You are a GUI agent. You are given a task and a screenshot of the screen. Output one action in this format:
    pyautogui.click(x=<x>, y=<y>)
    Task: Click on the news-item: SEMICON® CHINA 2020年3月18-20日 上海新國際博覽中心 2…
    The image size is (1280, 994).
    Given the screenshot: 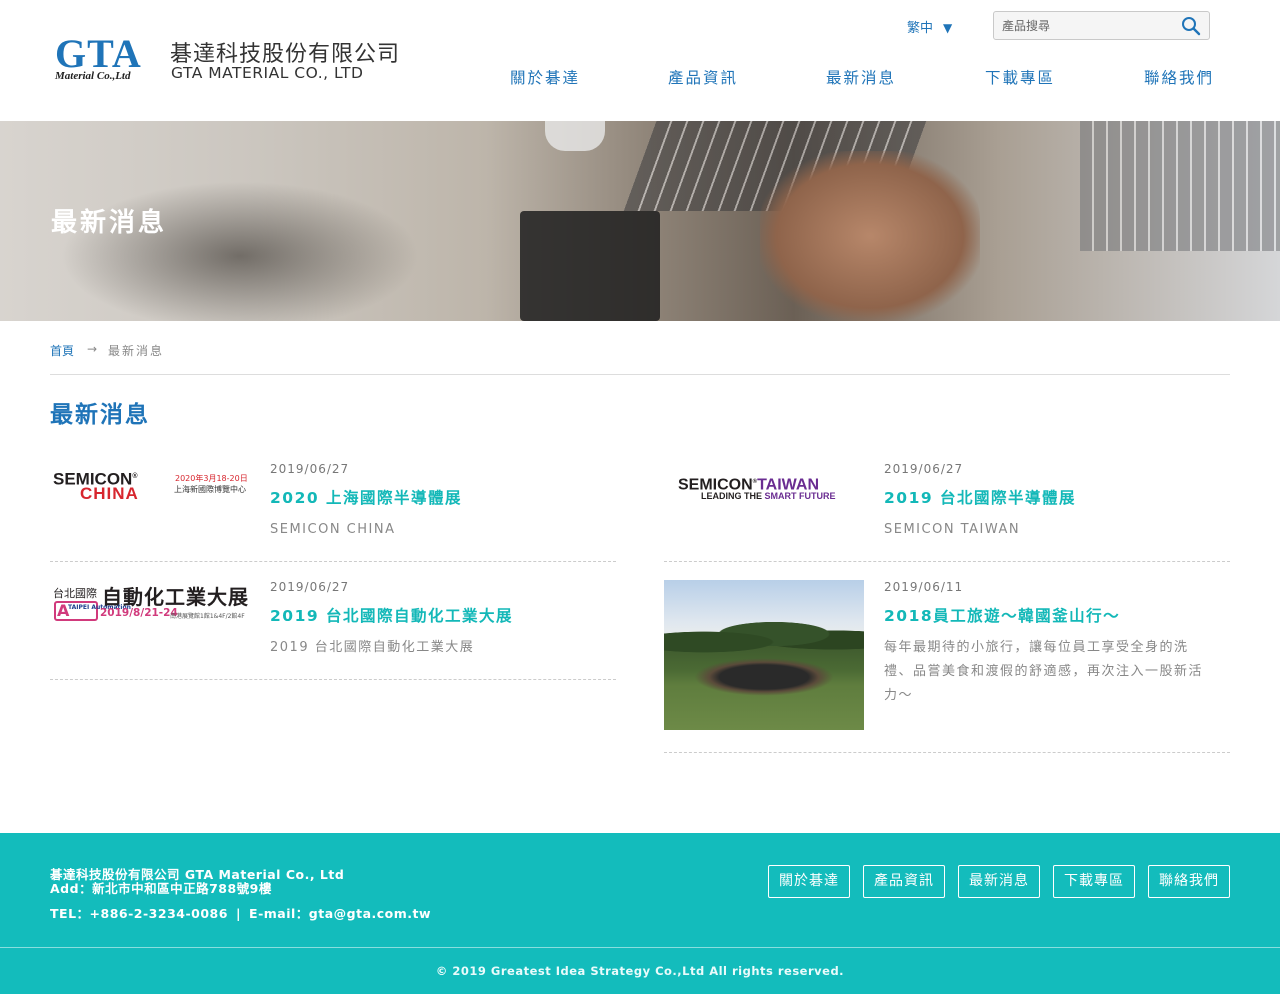 What is the action you would take?
    pyautogui.click(x=333, y=512)
    